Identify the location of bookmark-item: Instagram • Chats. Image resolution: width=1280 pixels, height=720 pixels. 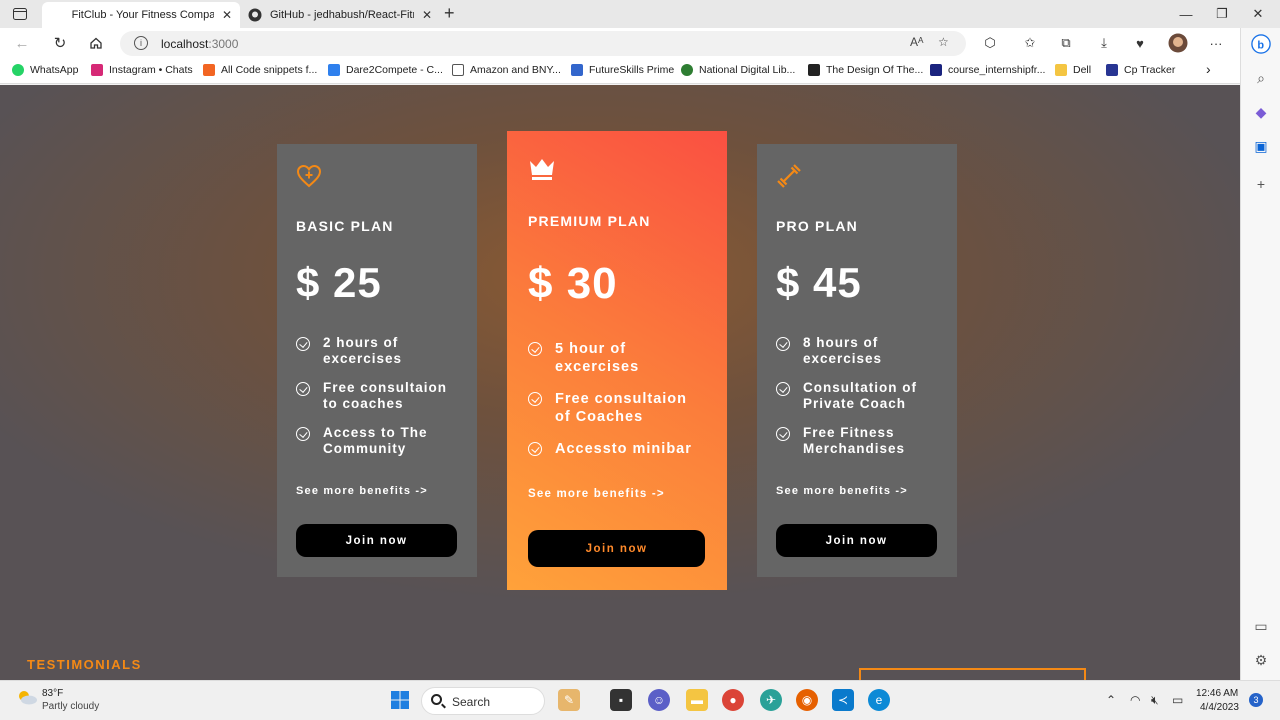
(142, 70).